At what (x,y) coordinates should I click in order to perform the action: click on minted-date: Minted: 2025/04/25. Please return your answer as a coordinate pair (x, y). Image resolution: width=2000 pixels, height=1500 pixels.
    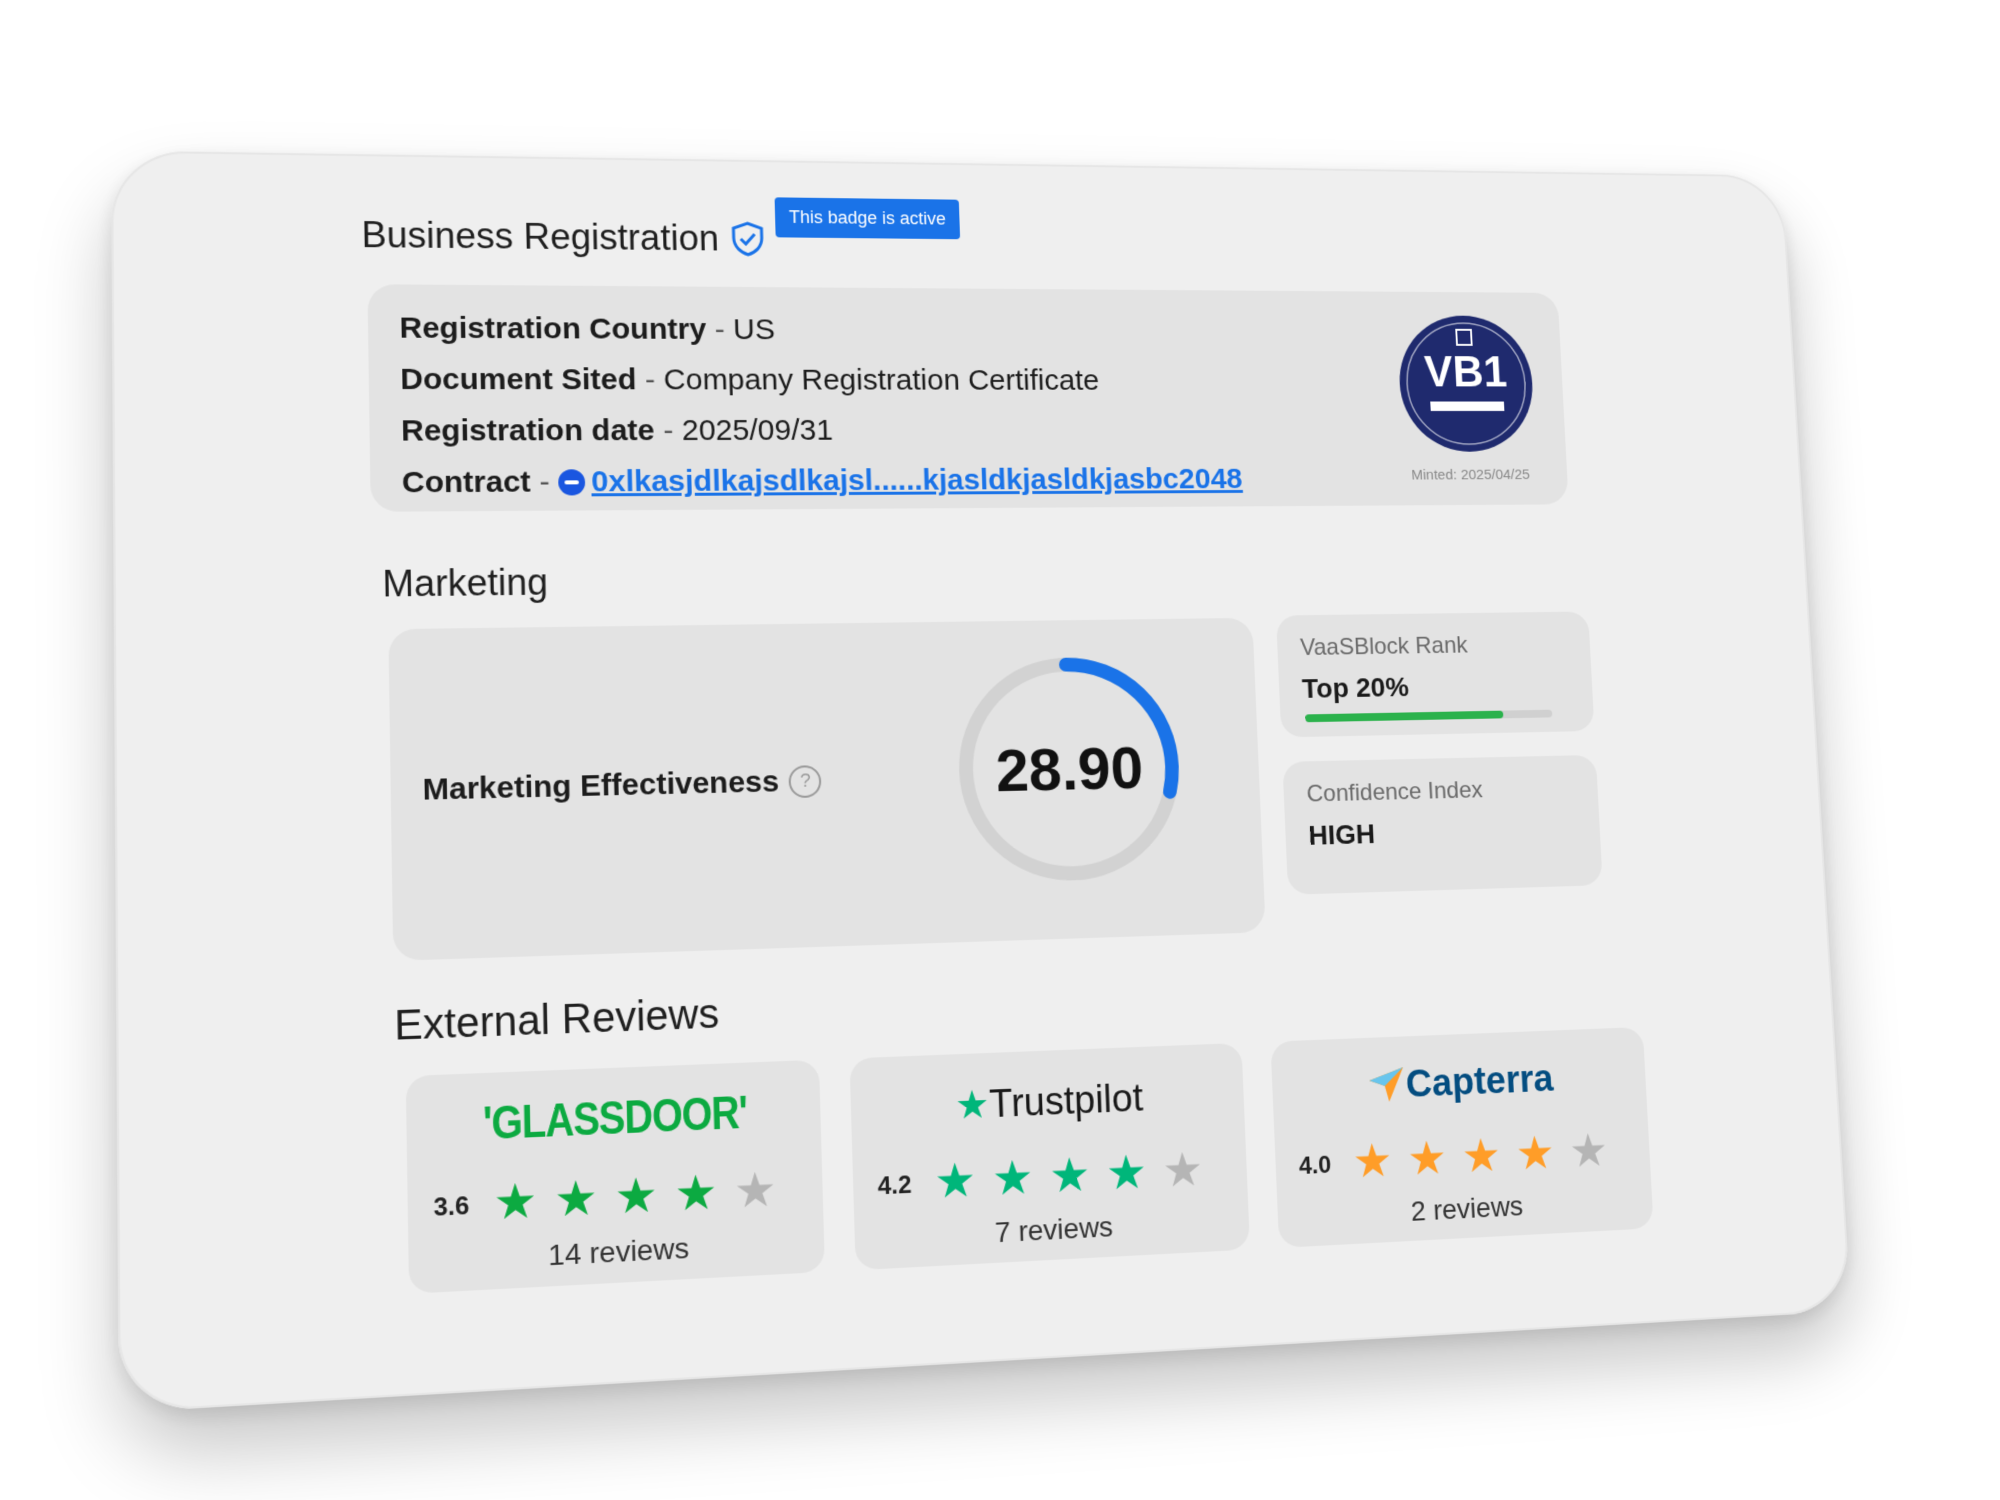
    Looking at the image, I should click on (1470, 475).